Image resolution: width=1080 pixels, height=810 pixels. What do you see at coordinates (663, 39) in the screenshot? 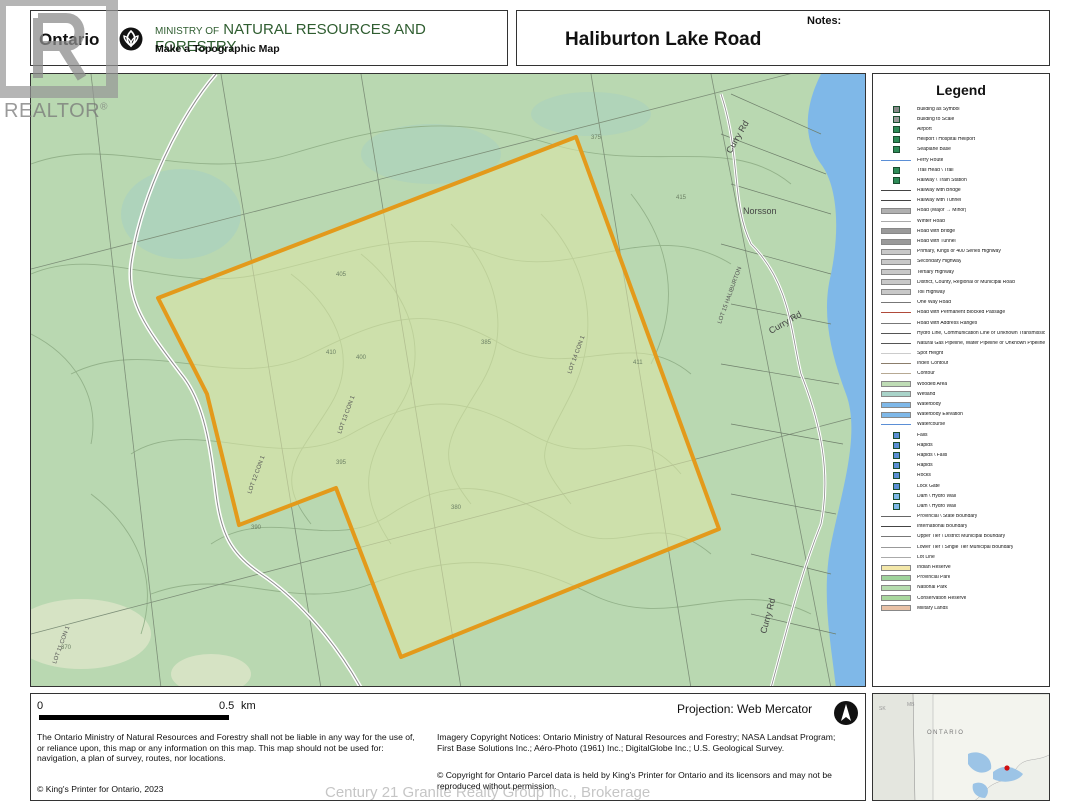
I see `map-title: Haliburton Lake Road` at bounding box center [663, 39].